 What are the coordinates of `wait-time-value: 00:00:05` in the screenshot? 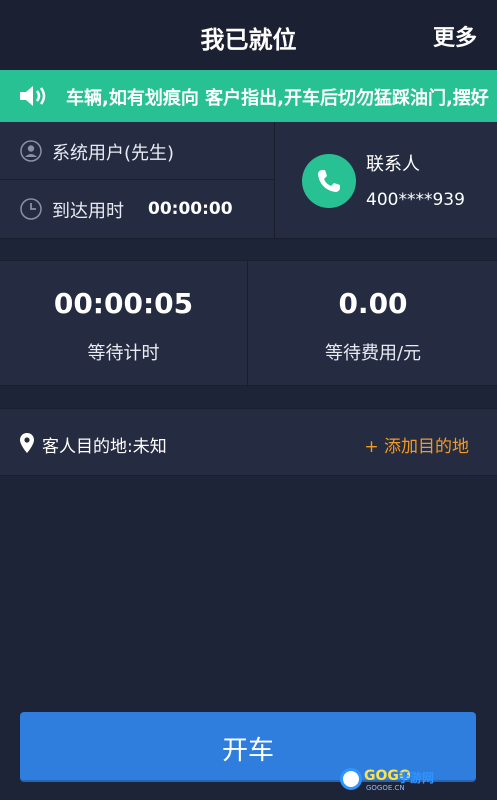 It's located at (123, 303).